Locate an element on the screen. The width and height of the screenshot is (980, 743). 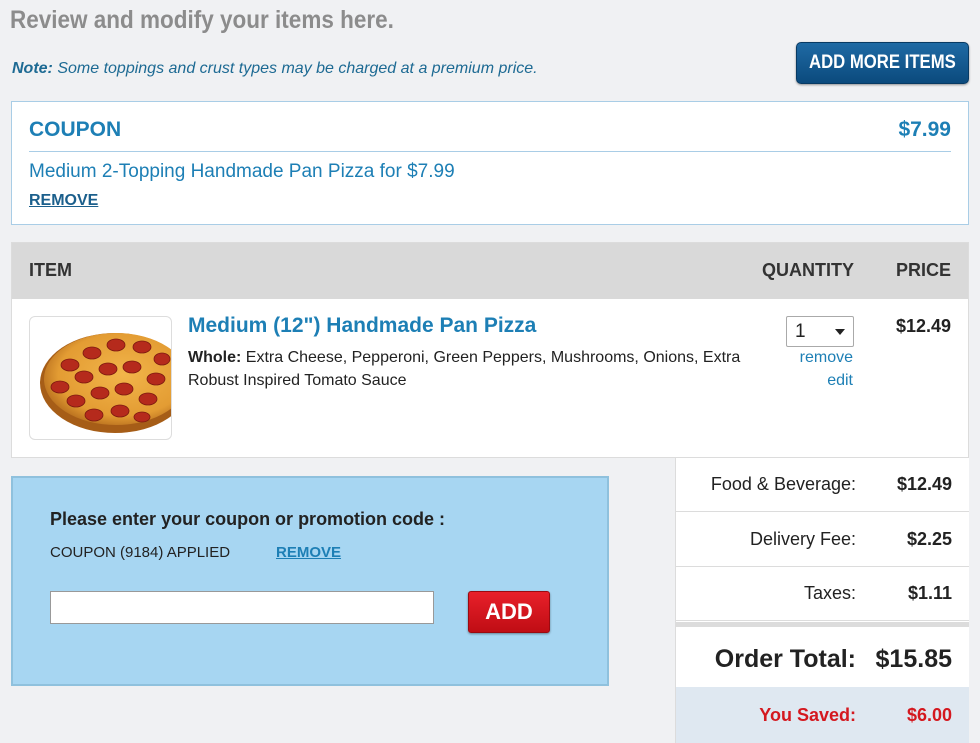
promo-add-label: ADD is located at coordinates (509, 611).